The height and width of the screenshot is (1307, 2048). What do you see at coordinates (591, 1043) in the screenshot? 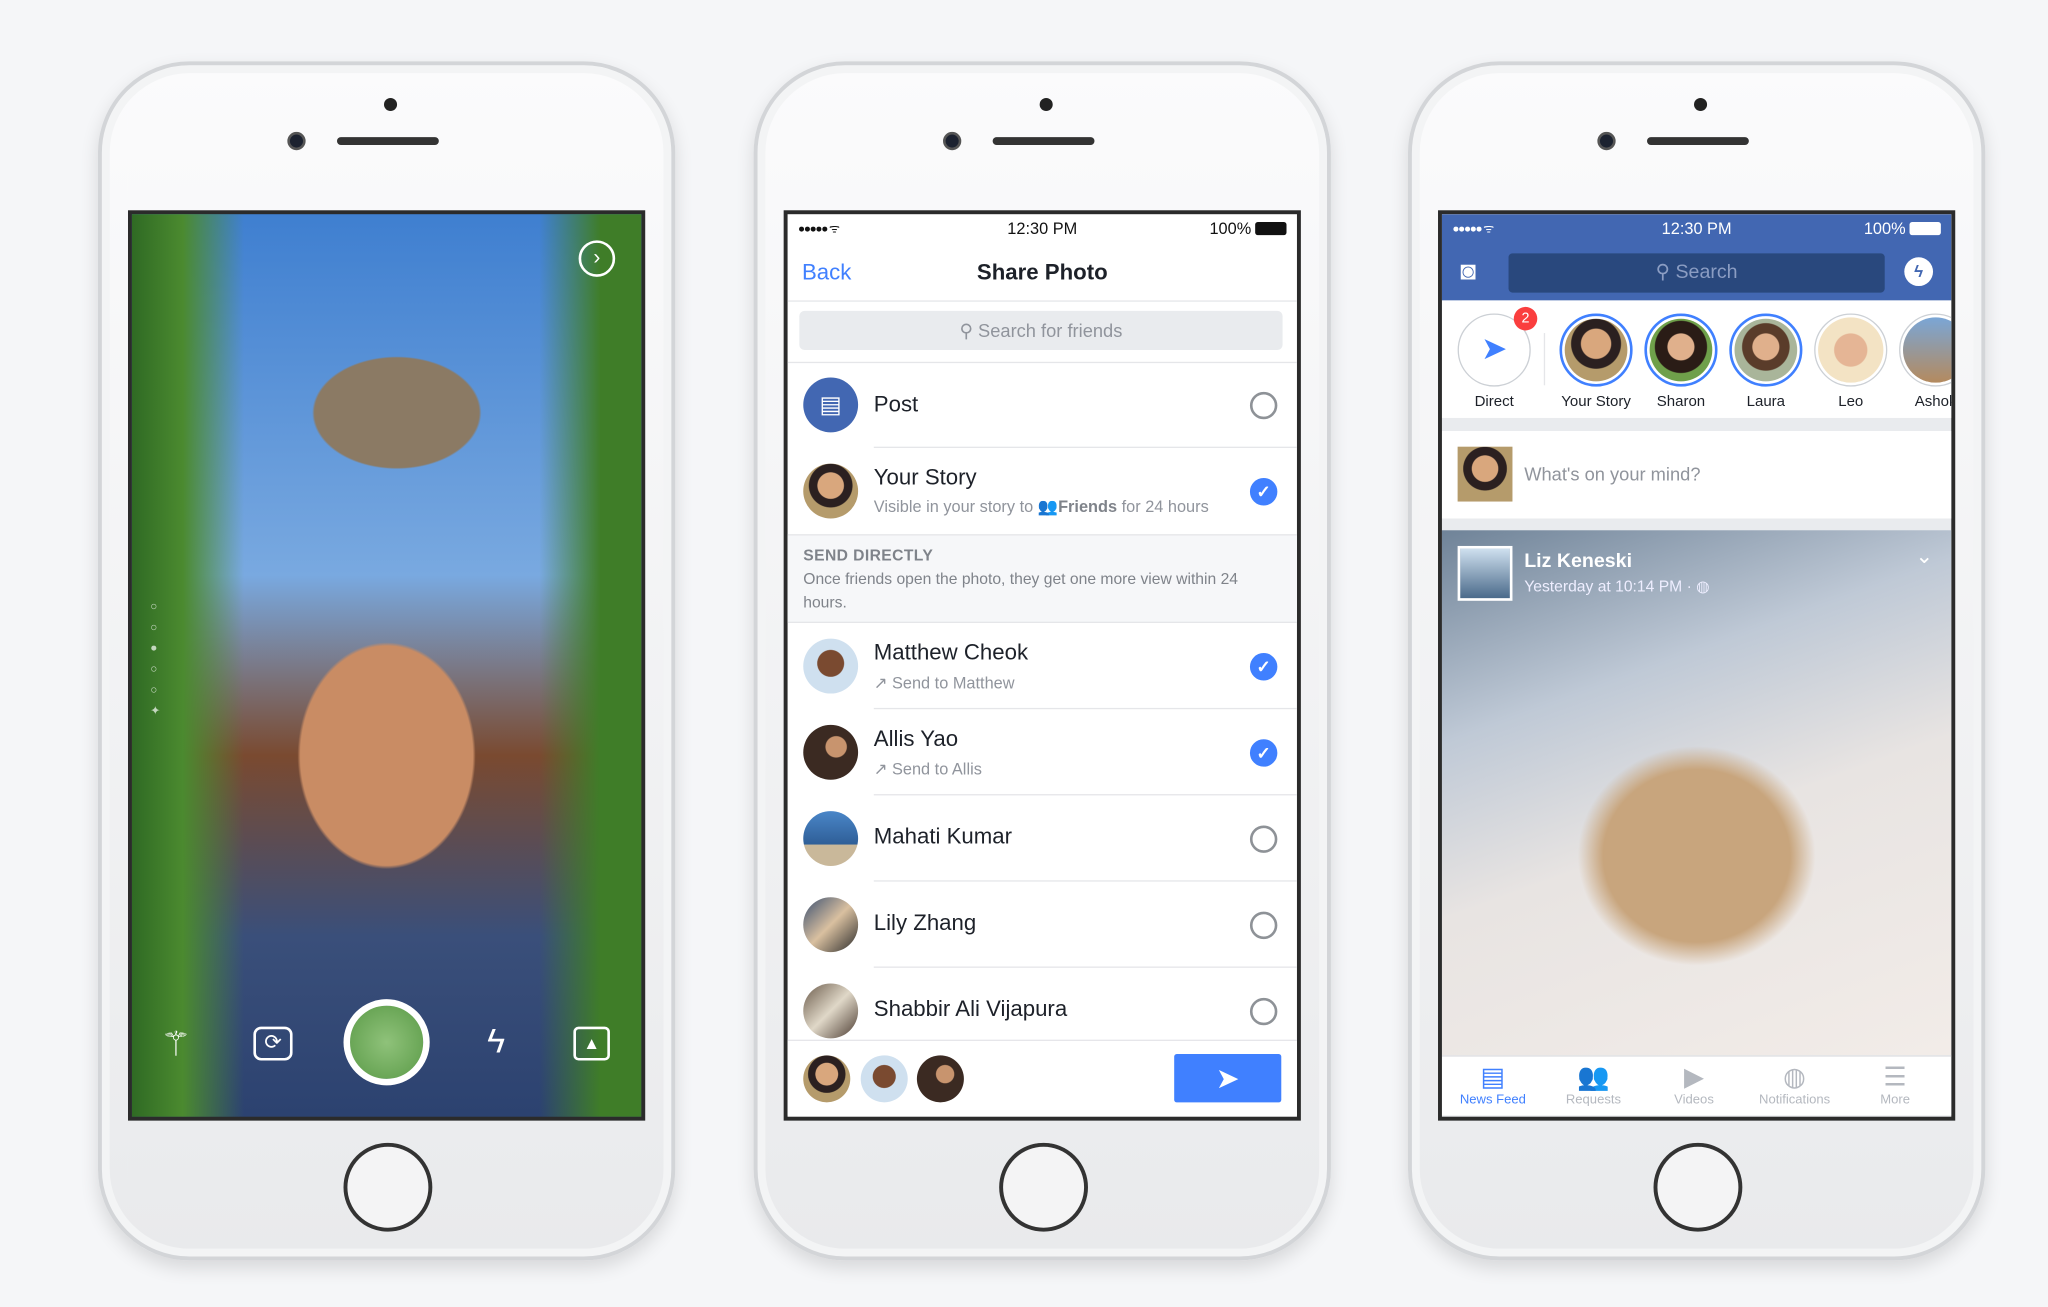
I see `gallery-icon: ▲` at bounding box center [591, 1043].